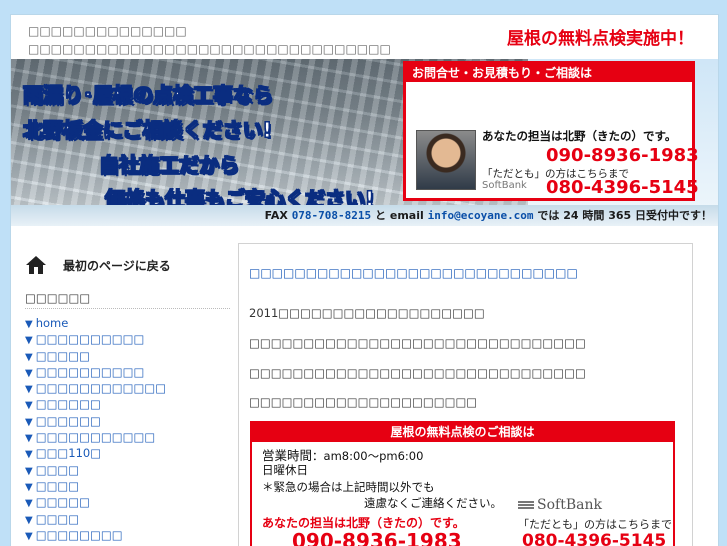 This screenshot has width=727, height=546. I want to click on slogan-line-2: 北野板金にご相談ください!, so click(148, 130).